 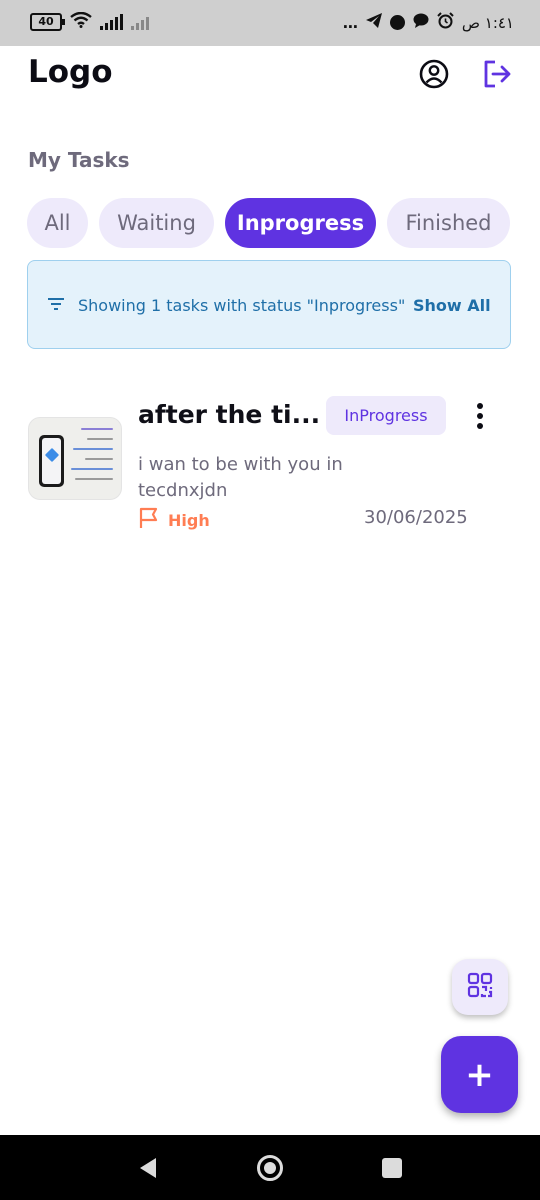 What do you see at coordinates (111, 21) in the screenshot?
I see `signal-icon` at bounding box center [111, 21].